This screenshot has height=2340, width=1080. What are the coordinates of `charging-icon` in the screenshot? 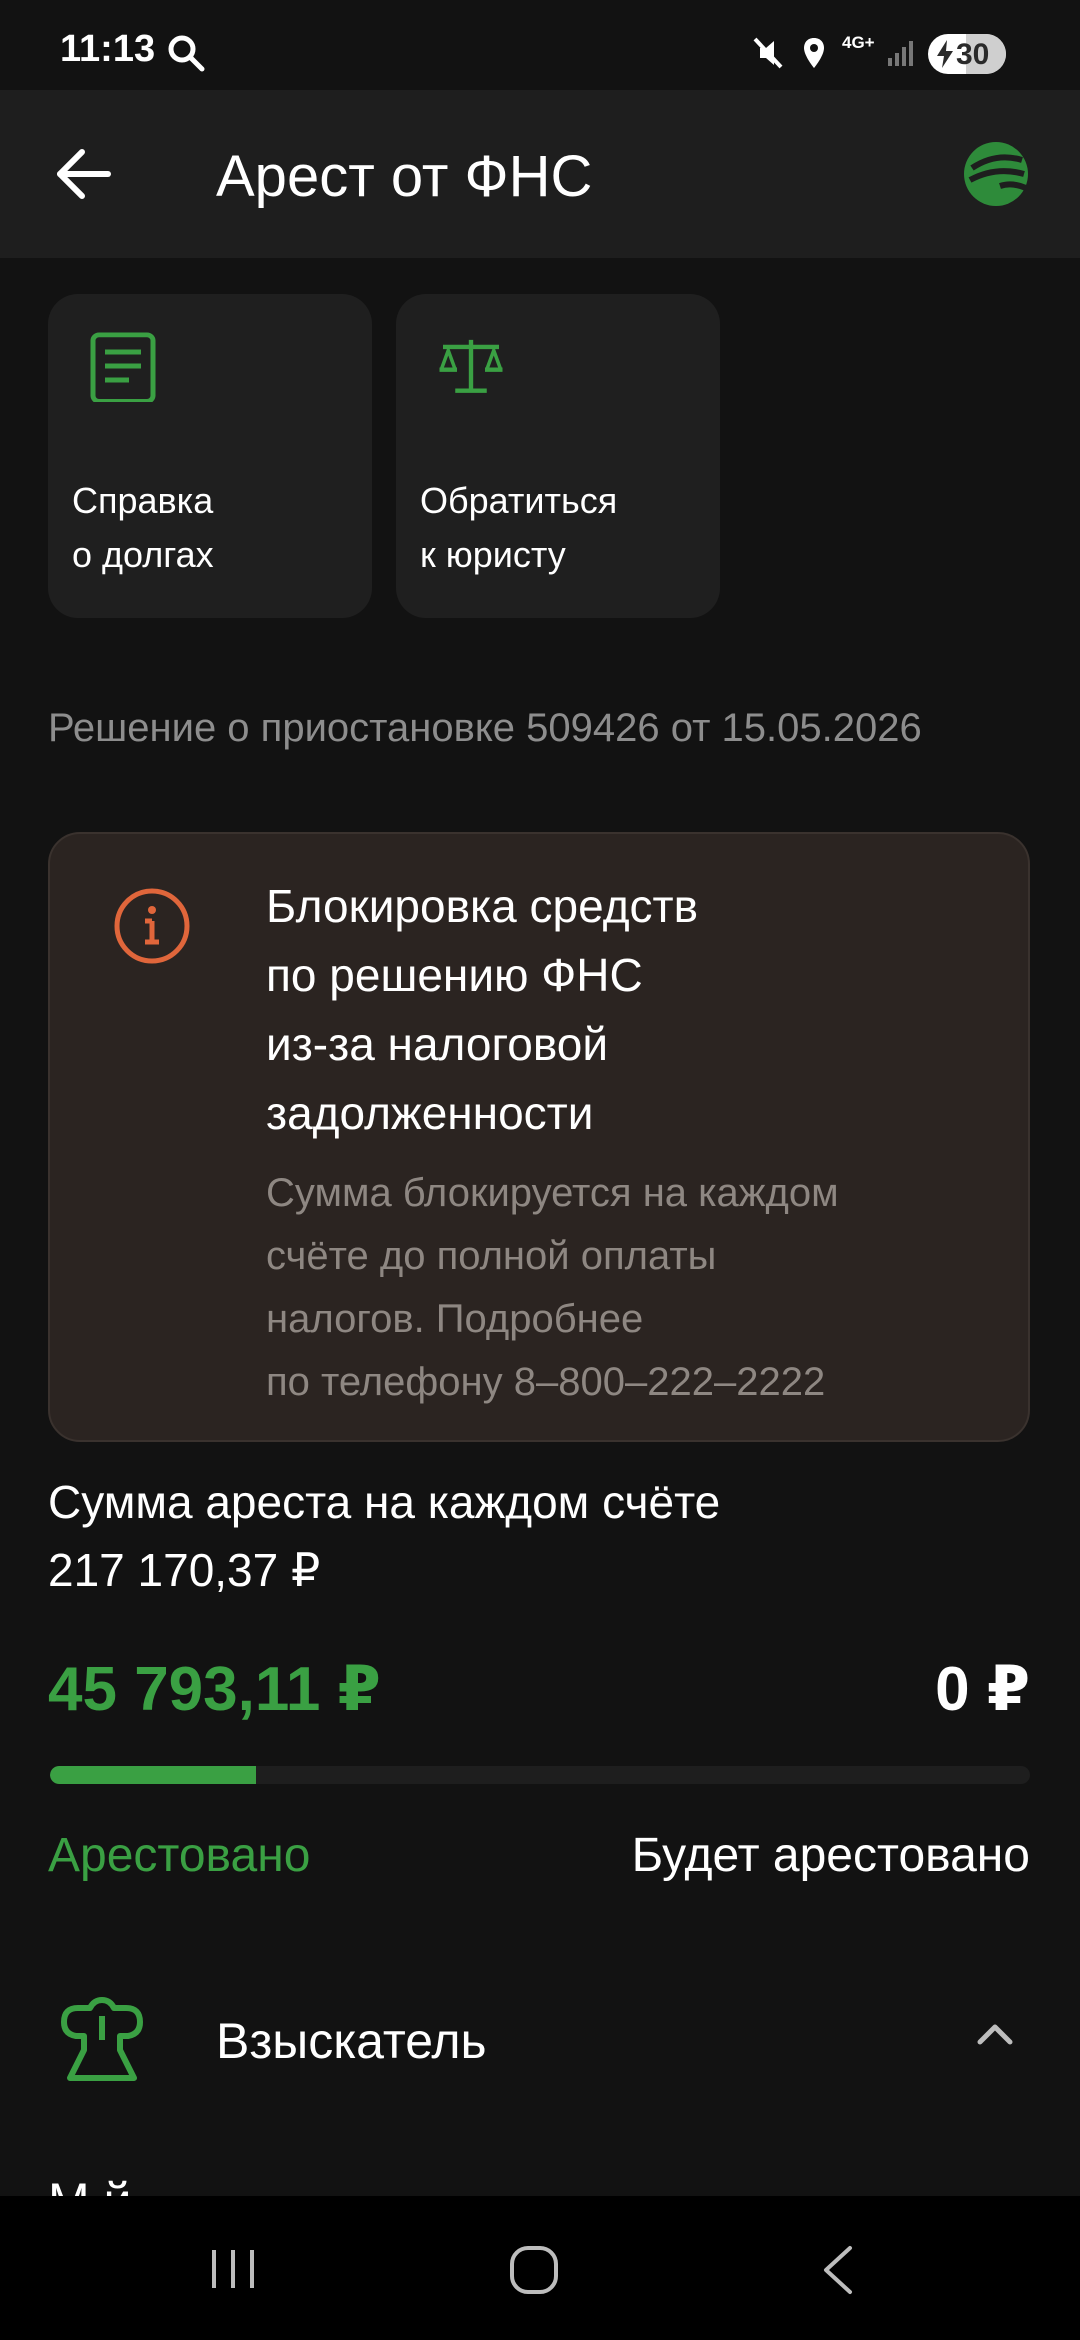 It's located at (945, 54).